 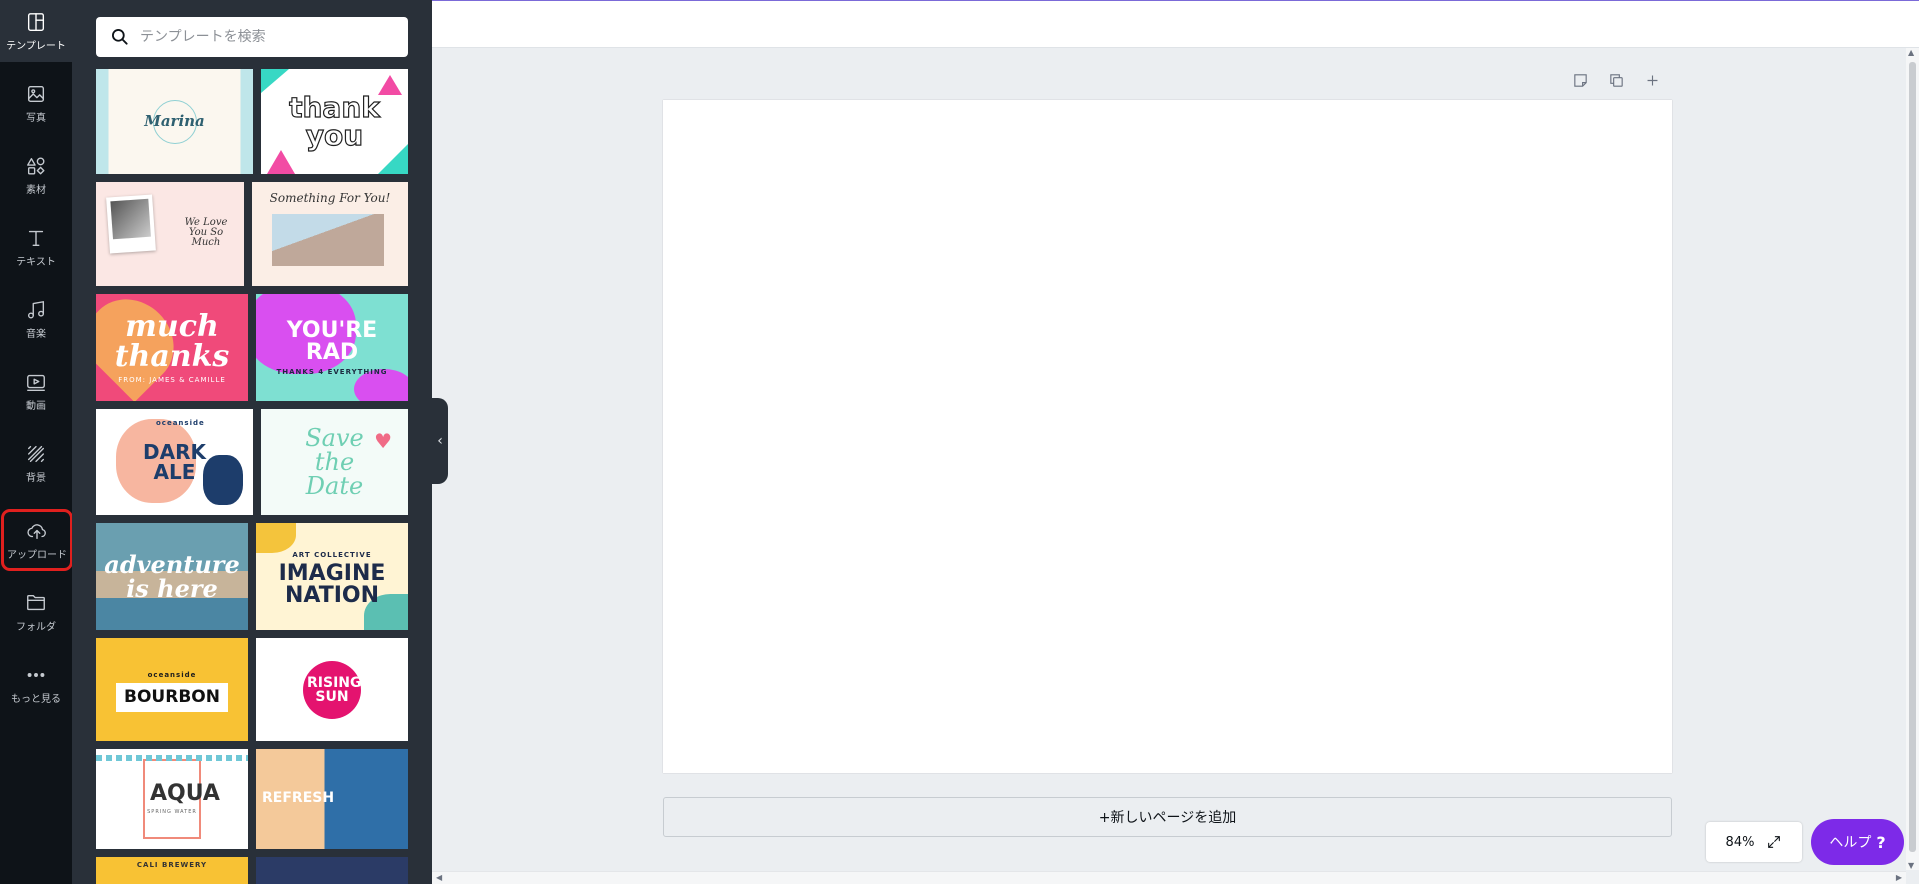 I want to click on help-label: ヘルプ, so click(x=1850, y=843).